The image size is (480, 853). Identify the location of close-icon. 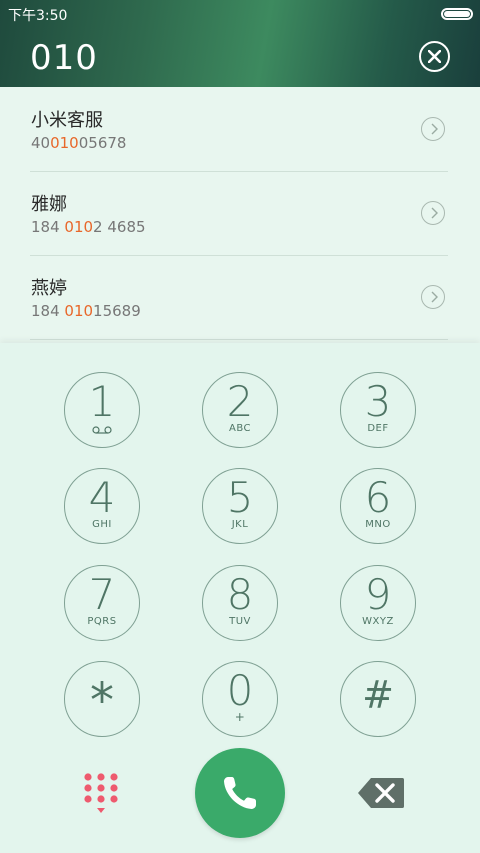
(434, 56).